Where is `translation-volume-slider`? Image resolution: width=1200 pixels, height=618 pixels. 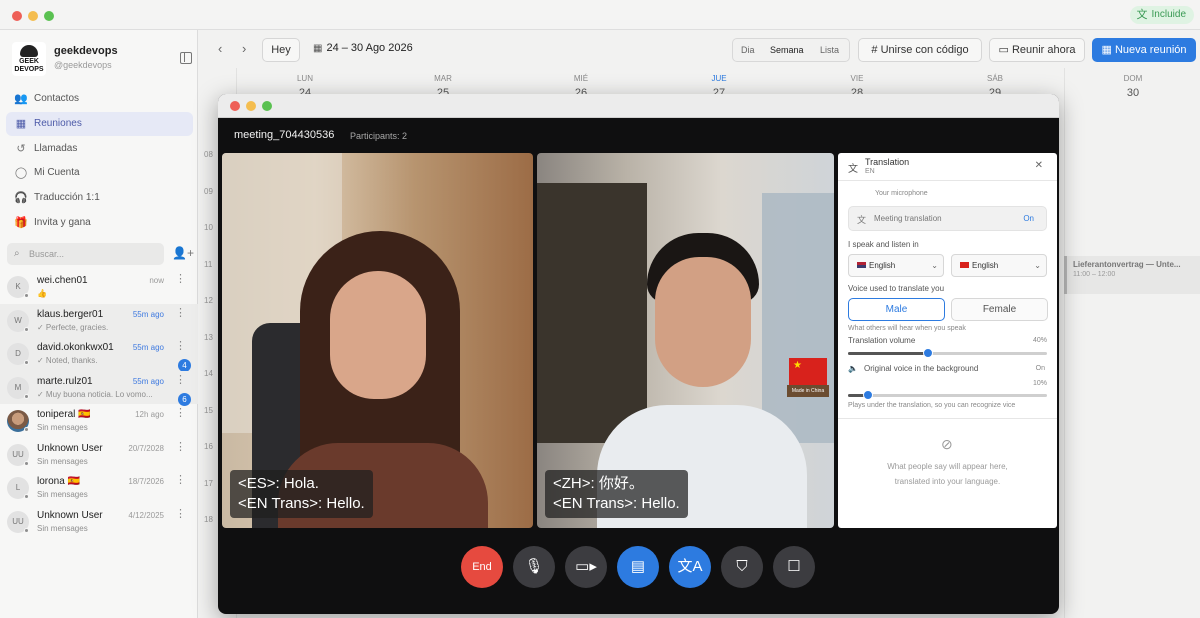
translation-volume-slider is located at coordinates (947, 353).